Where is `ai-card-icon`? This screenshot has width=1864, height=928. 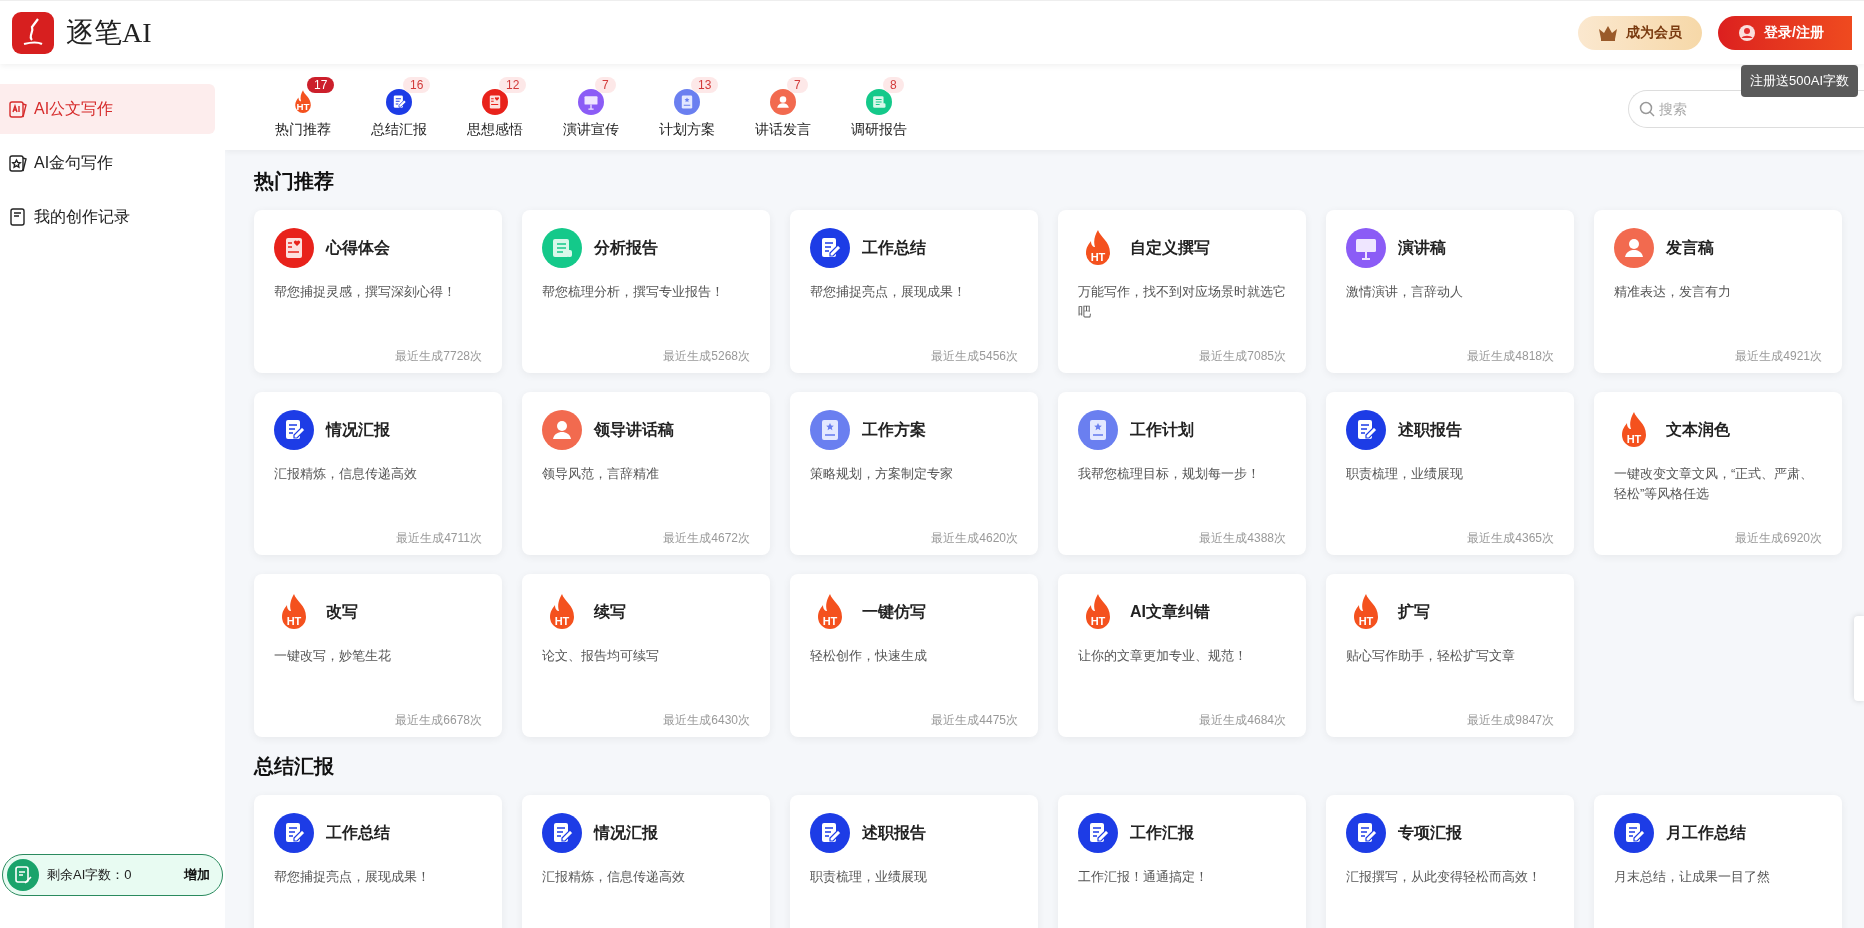
ai-card-icon is located at coordinates (18, 109).